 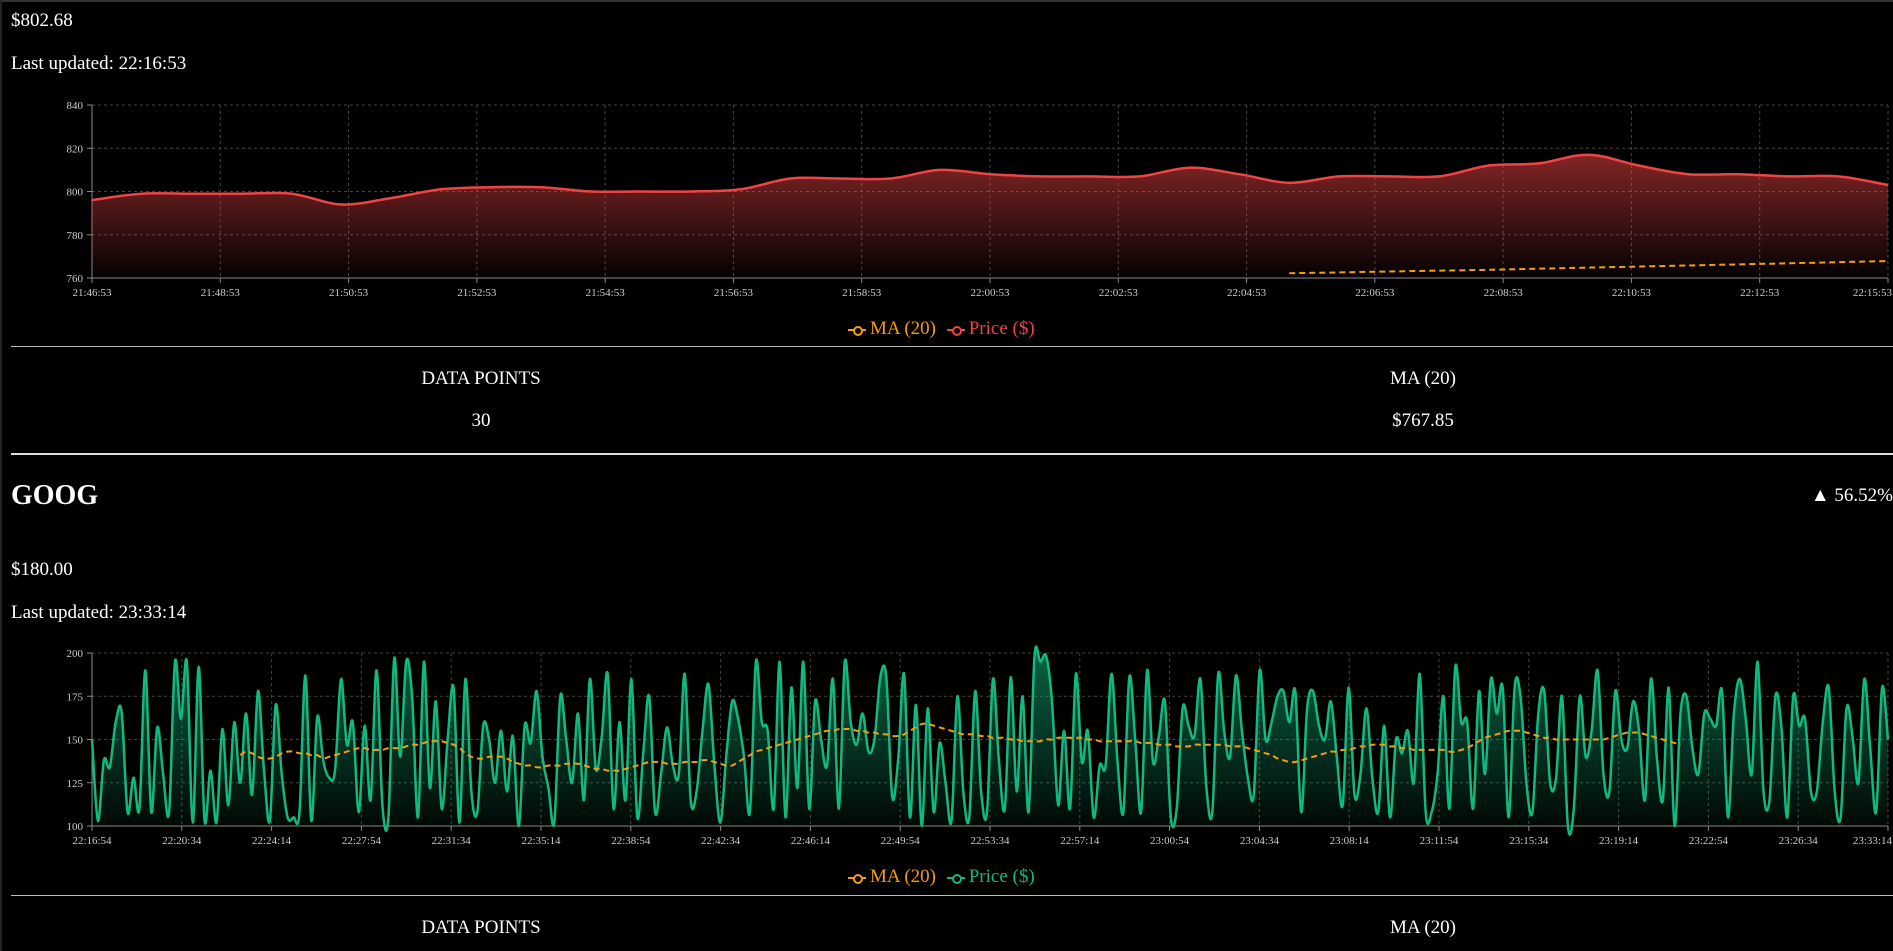 What do you see at coordinates (1632, 293) in the screenshot?
I see `x-tick-label: 22:10:53` at bounding box center [1632, 293].